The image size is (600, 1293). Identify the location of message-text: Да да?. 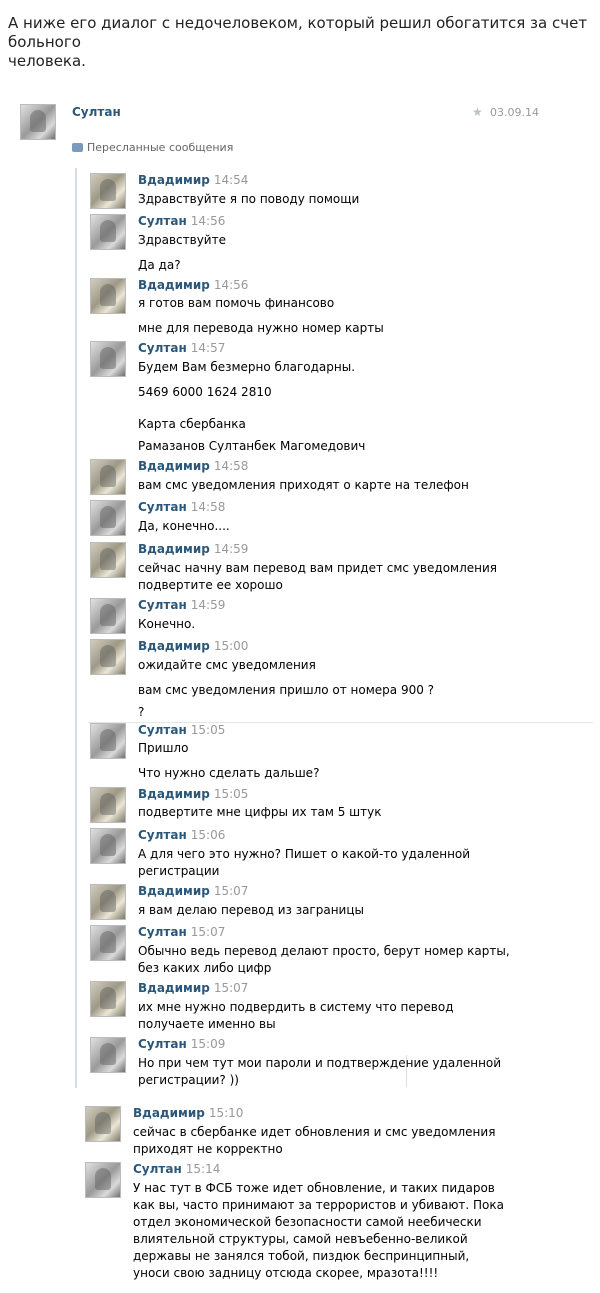
(159, 265).